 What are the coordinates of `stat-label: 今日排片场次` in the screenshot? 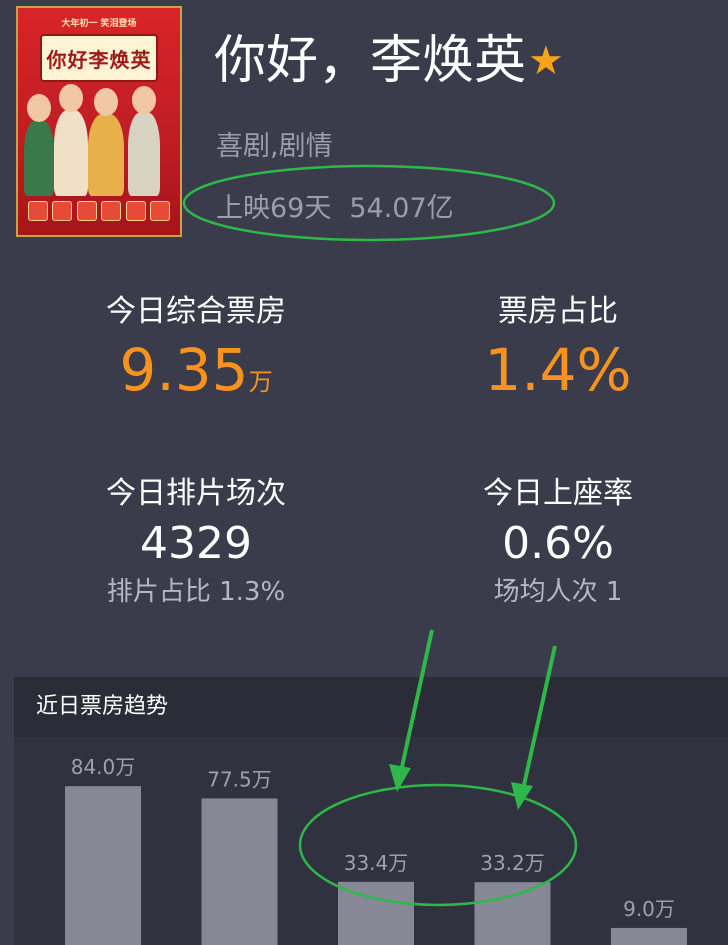 It's located at (196, 493).